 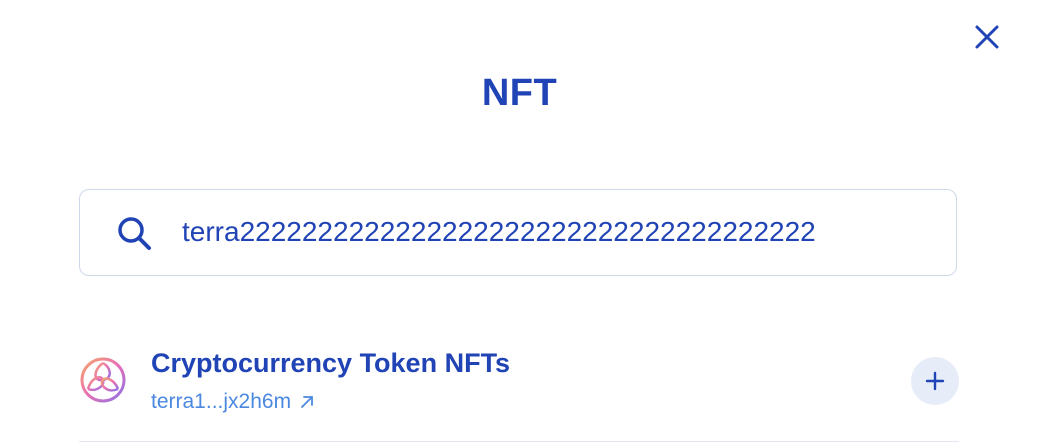 I want to click on add-collection-button, so click(x=935, y=381).